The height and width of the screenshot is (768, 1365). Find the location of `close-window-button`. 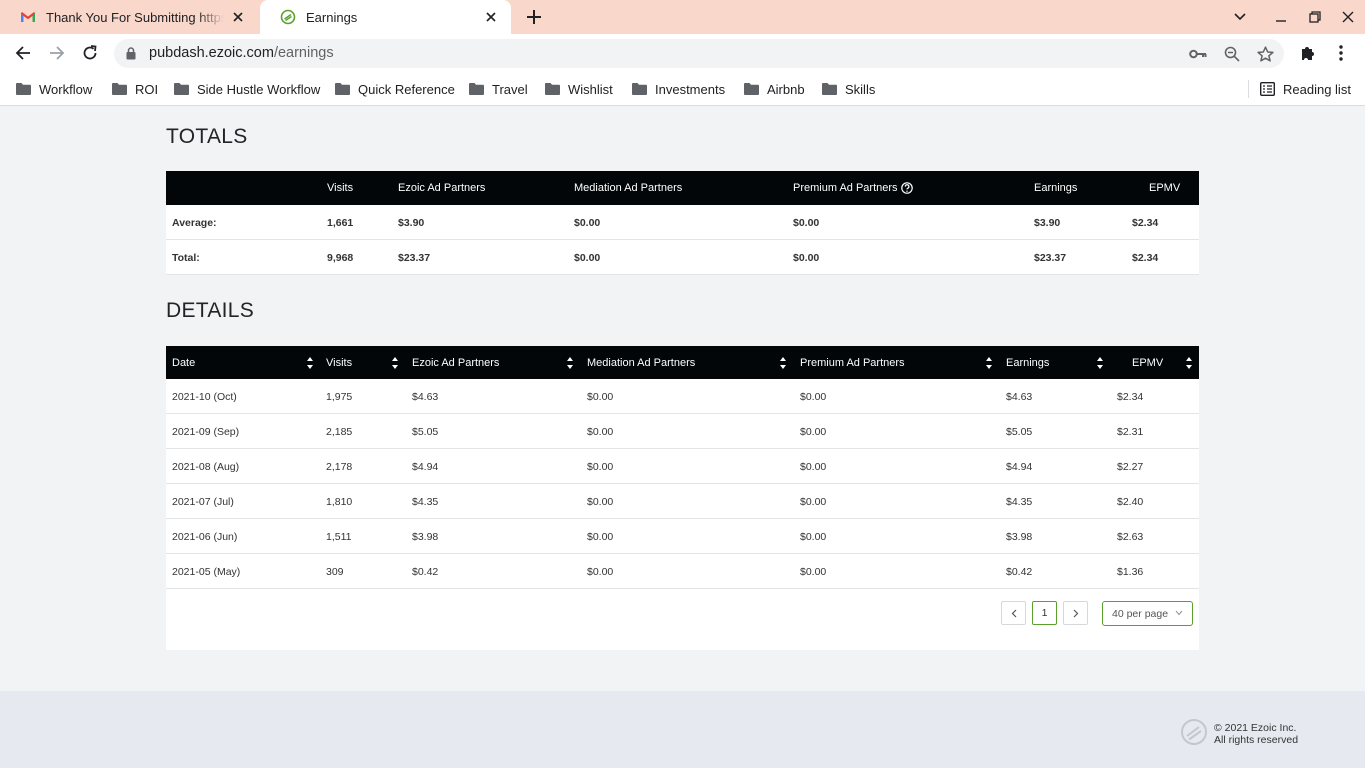

close-window-button is located at coordinates (1348, 17).